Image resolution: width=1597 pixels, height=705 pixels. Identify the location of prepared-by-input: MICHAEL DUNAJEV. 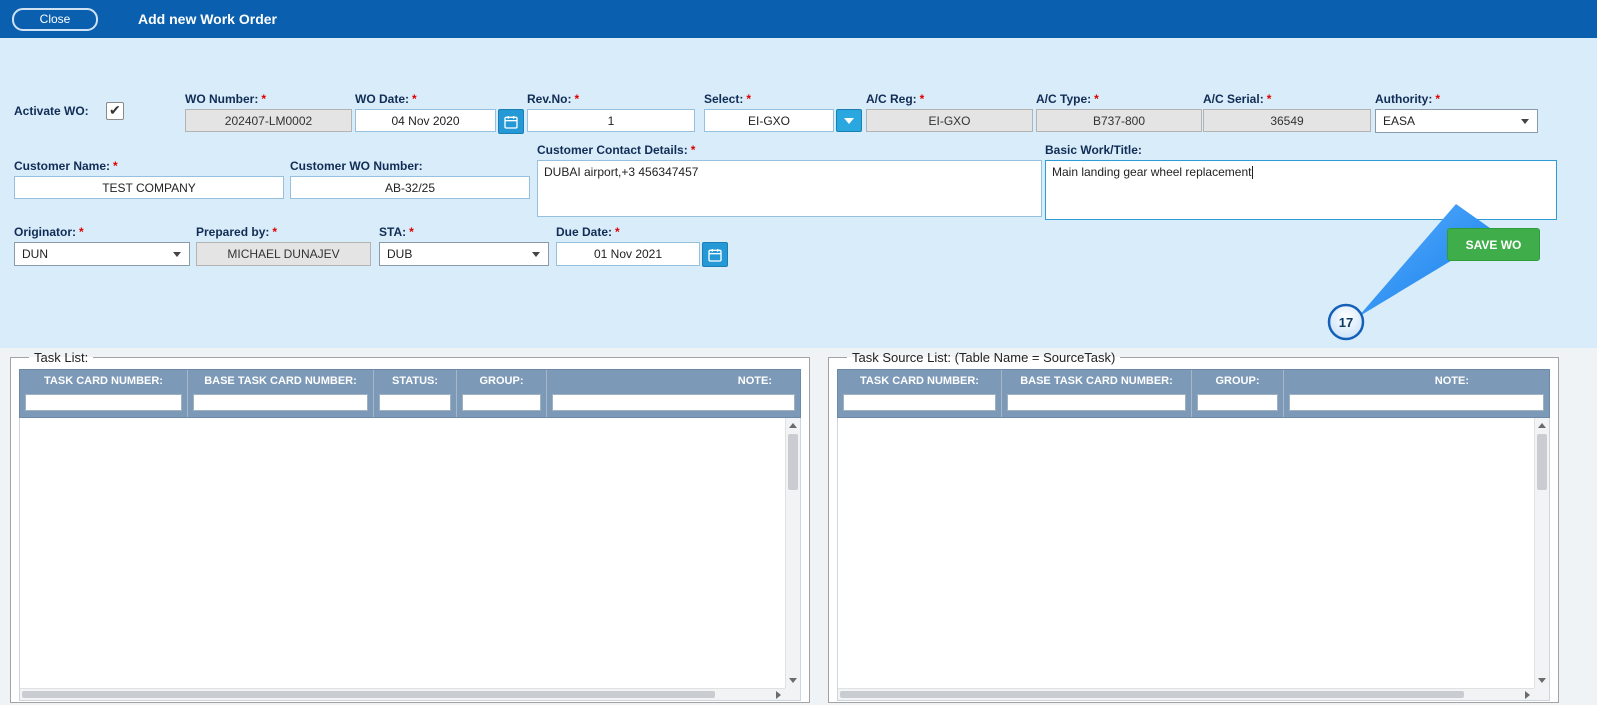
(283, 254).